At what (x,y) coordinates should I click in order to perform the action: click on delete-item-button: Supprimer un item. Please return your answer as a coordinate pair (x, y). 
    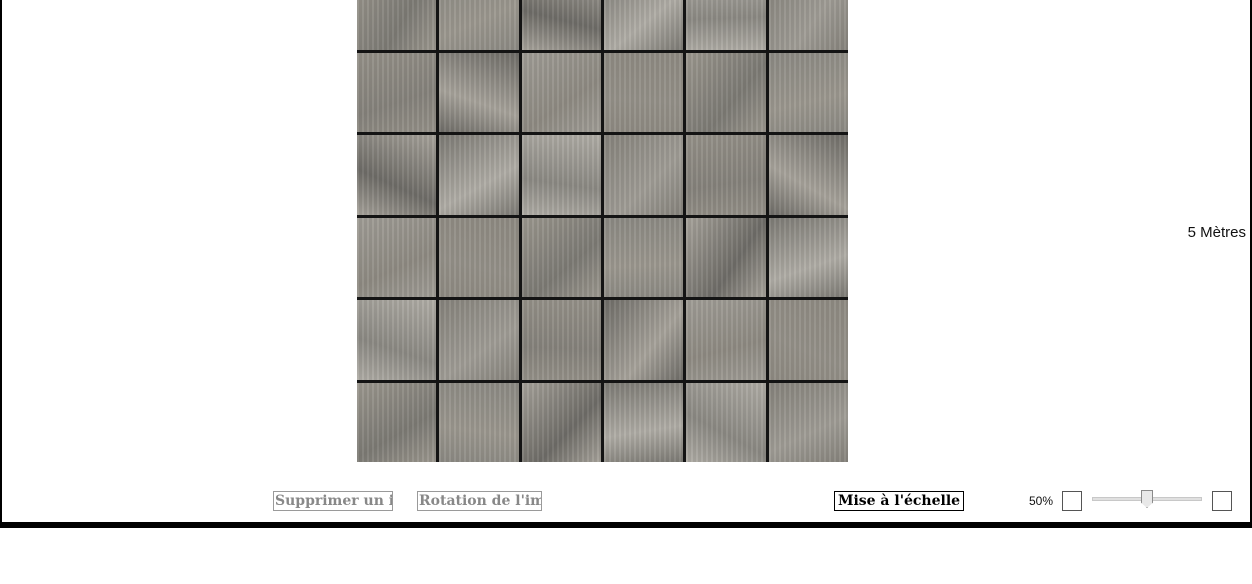
    Looking at the image, I should click on (333, 501).